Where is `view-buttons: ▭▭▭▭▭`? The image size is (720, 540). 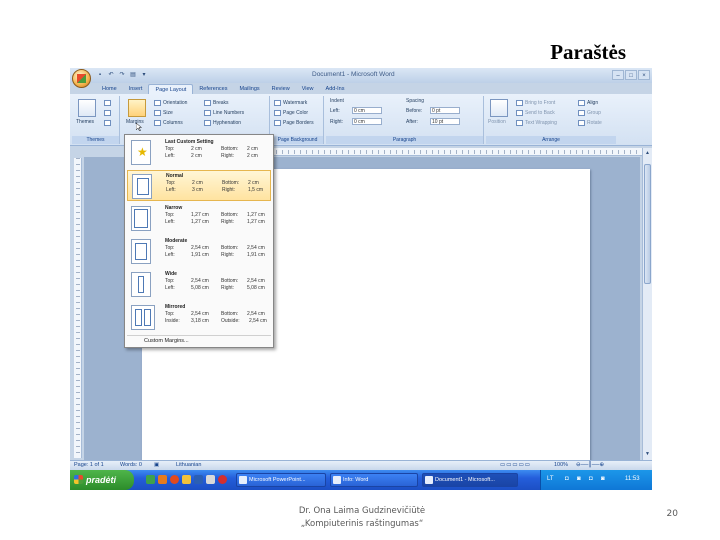
view-buttons: ▭▭▭▭▭ is located at coordinates (515, 465).